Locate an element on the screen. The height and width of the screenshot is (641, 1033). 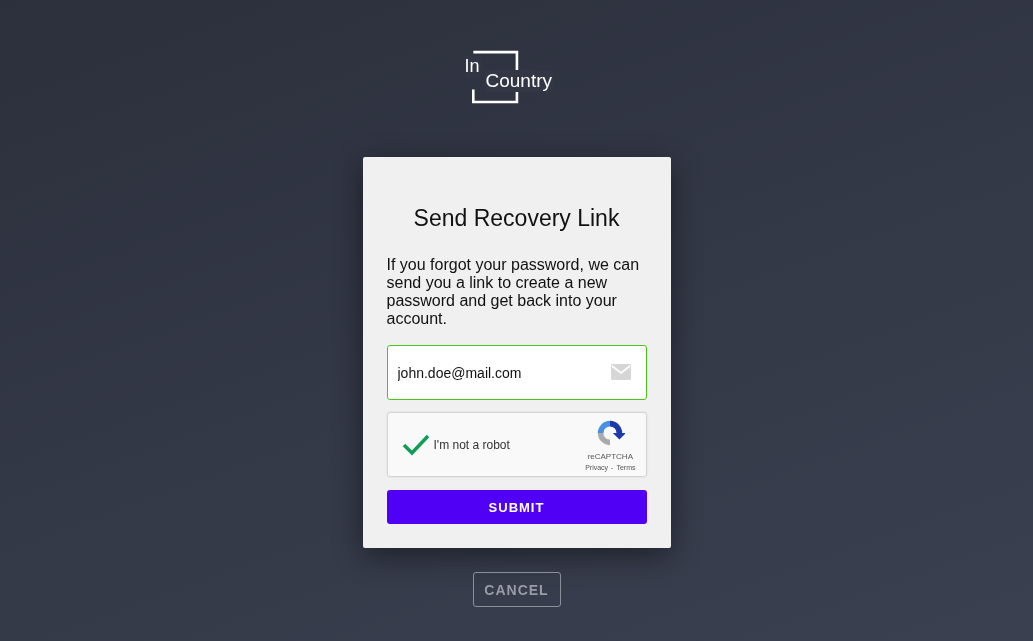
cancel-button: CANCEL is located at coordinates (516, 589).